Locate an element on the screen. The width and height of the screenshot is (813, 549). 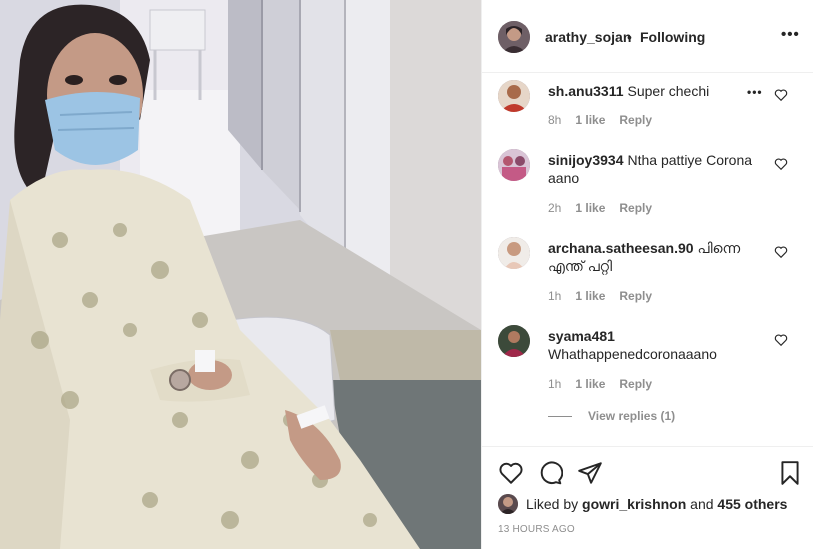
heart-icon is located at coordinates (511, 473).